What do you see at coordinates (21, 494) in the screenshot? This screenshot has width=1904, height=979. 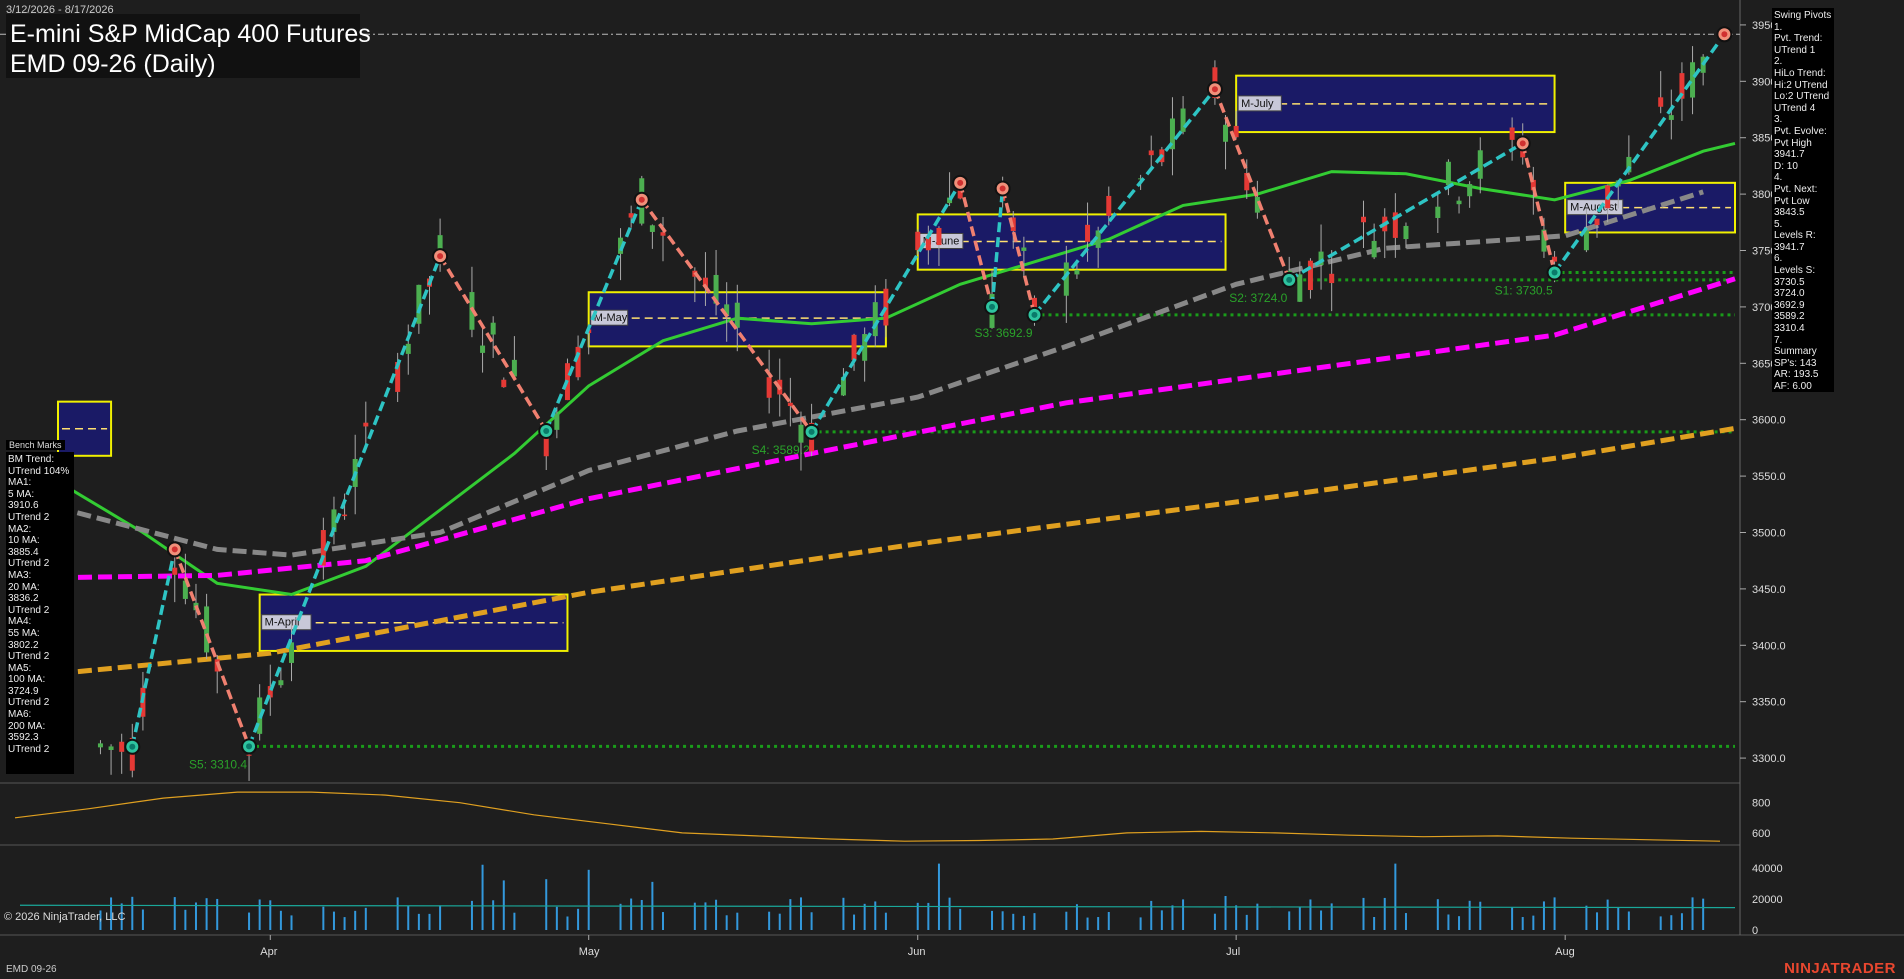 I see `bench-mark-line: 5 MA:` at bounding box center [21, 494].